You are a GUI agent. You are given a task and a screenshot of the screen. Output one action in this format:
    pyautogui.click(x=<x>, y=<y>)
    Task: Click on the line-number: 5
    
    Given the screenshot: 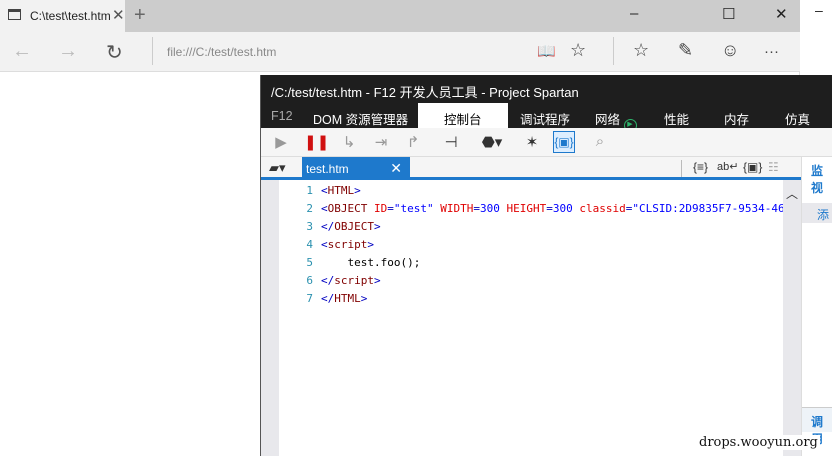 What is the action you would take?
    pyautogui.click(x=309, y=262)
    